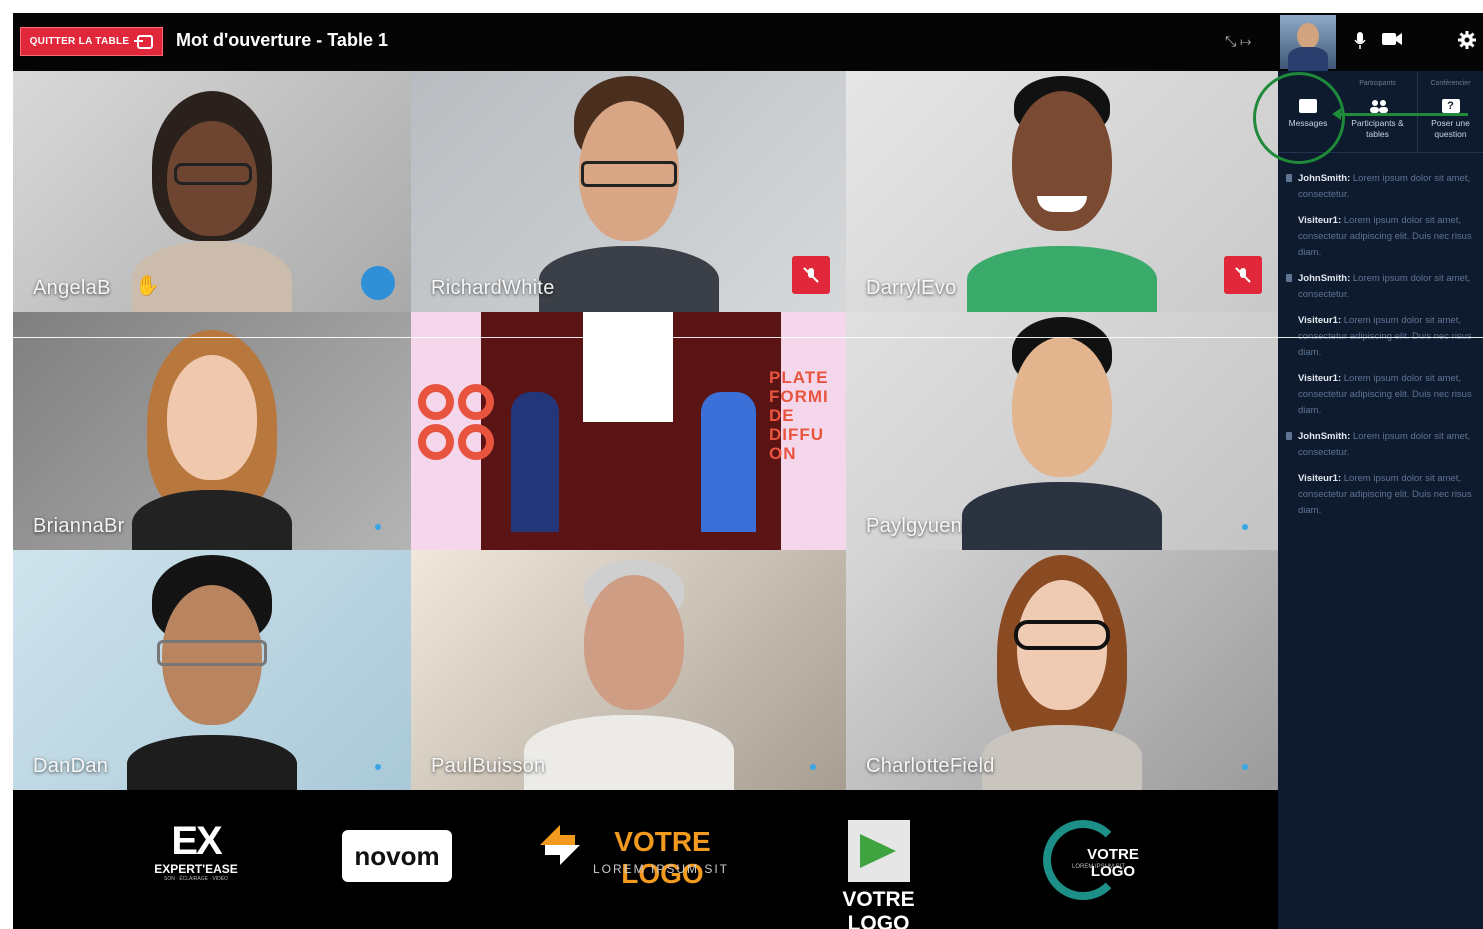 The height and width of the screenshot is (929, 1483). I want to click on sponsor-name: novom, so click(397, 856).